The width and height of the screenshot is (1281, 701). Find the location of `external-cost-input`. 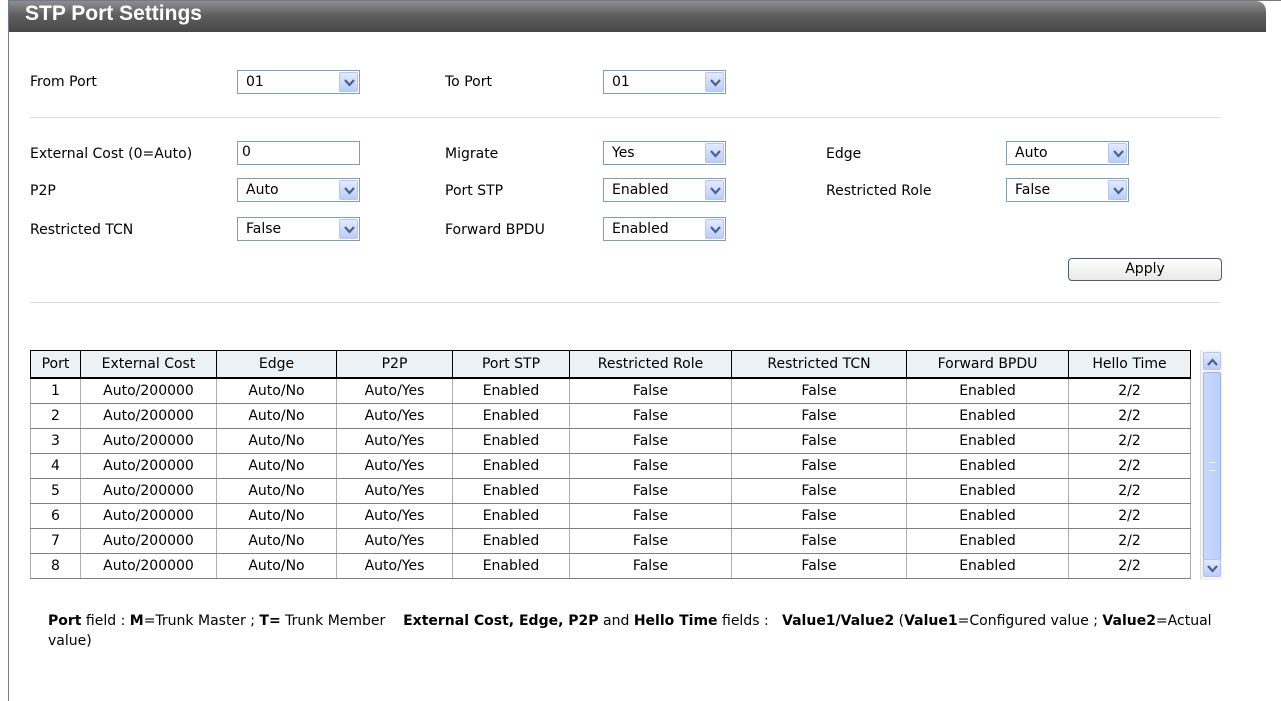

external-cost-input is located at coordinates (298, 152).